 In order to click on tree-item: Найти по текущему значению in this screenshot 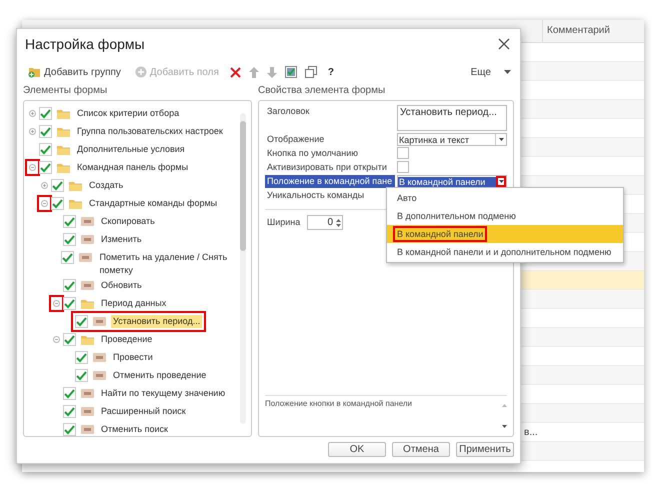, I will do `click(163, 393)`.